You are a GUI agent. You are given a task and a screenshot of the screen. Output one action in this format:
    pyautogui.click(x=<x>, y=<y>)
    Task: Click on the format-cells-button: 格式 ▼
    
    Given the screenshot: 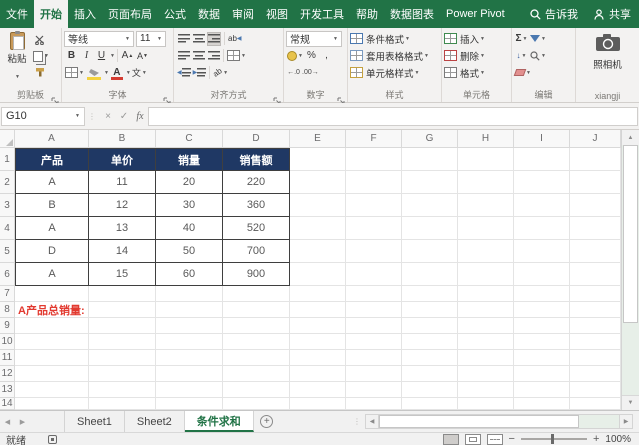 What is the action you would take?
    pyautogui.click(x=476, y=72)
    